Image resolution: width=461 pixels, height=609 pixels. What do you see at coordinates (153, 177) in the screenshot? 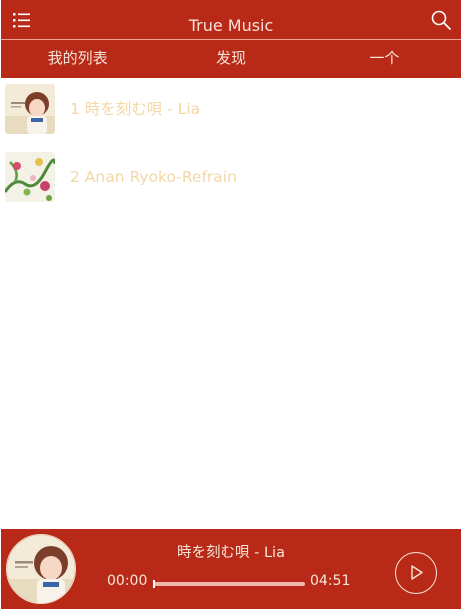
I see `song-title: 2 Anan Ryoko-Refrain` at bounding box center [153, 177].